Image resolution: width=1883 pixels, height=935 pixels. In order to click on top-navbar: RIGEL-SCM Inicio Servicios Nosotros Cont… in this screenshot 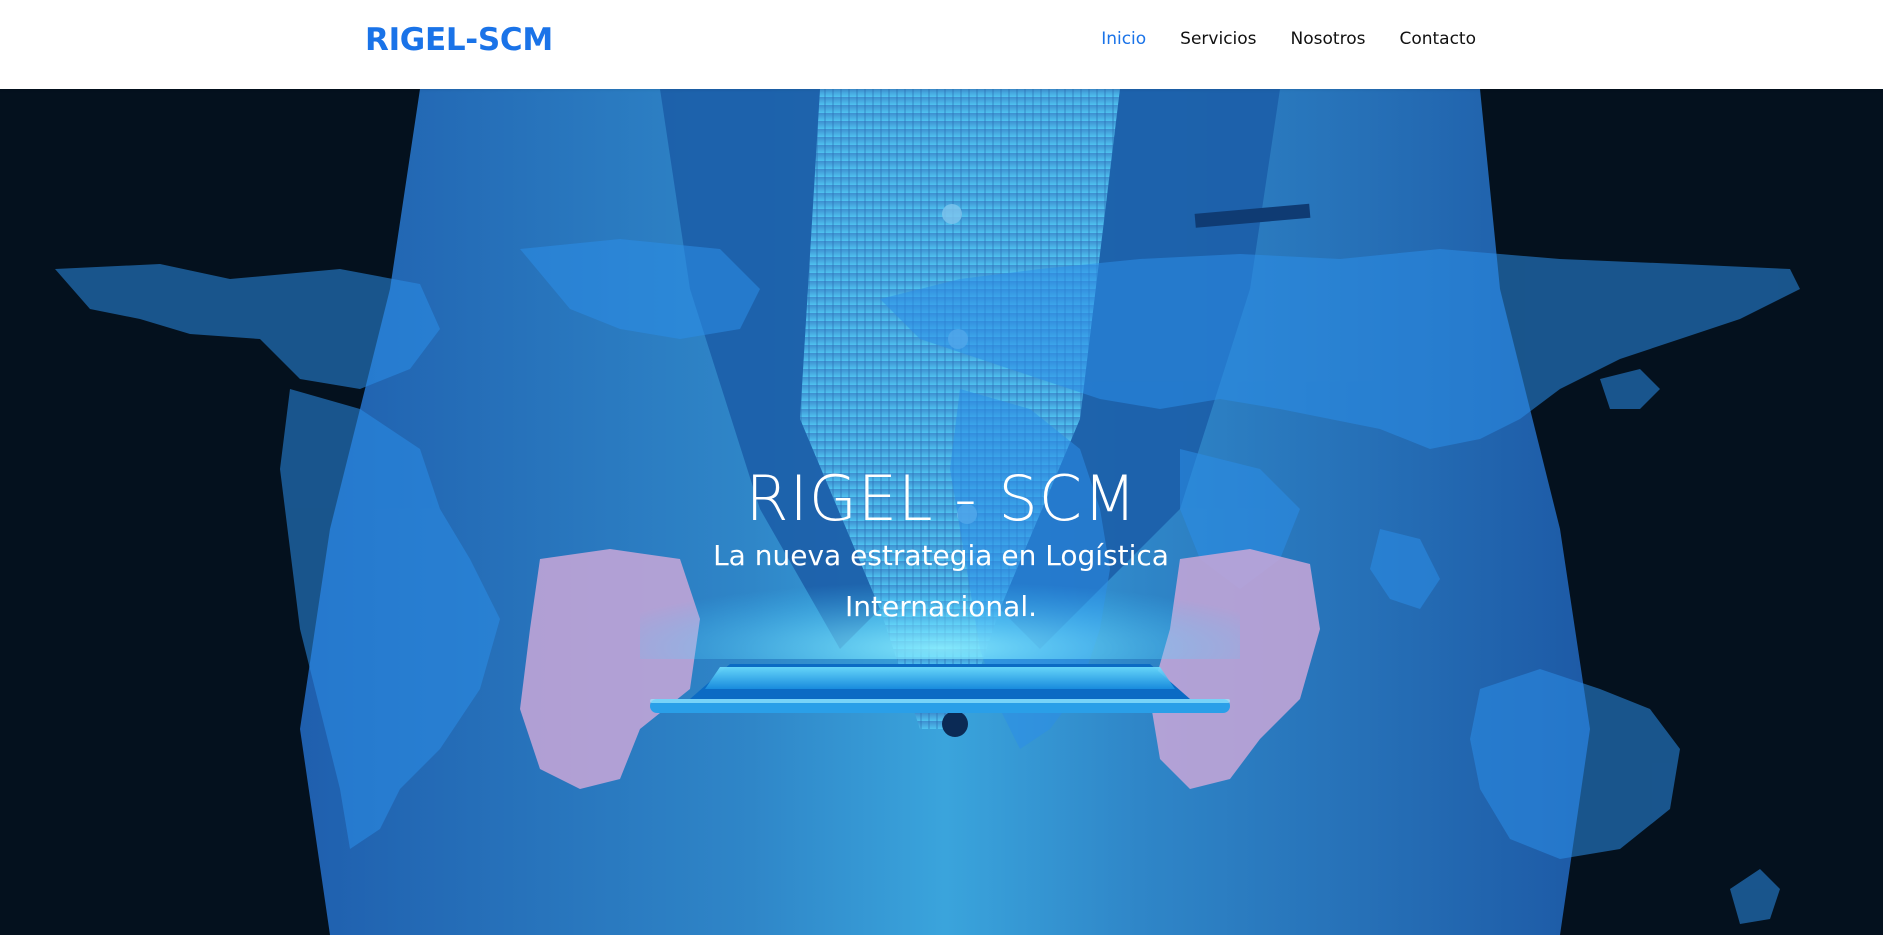, I will do `click(941, 44)`.